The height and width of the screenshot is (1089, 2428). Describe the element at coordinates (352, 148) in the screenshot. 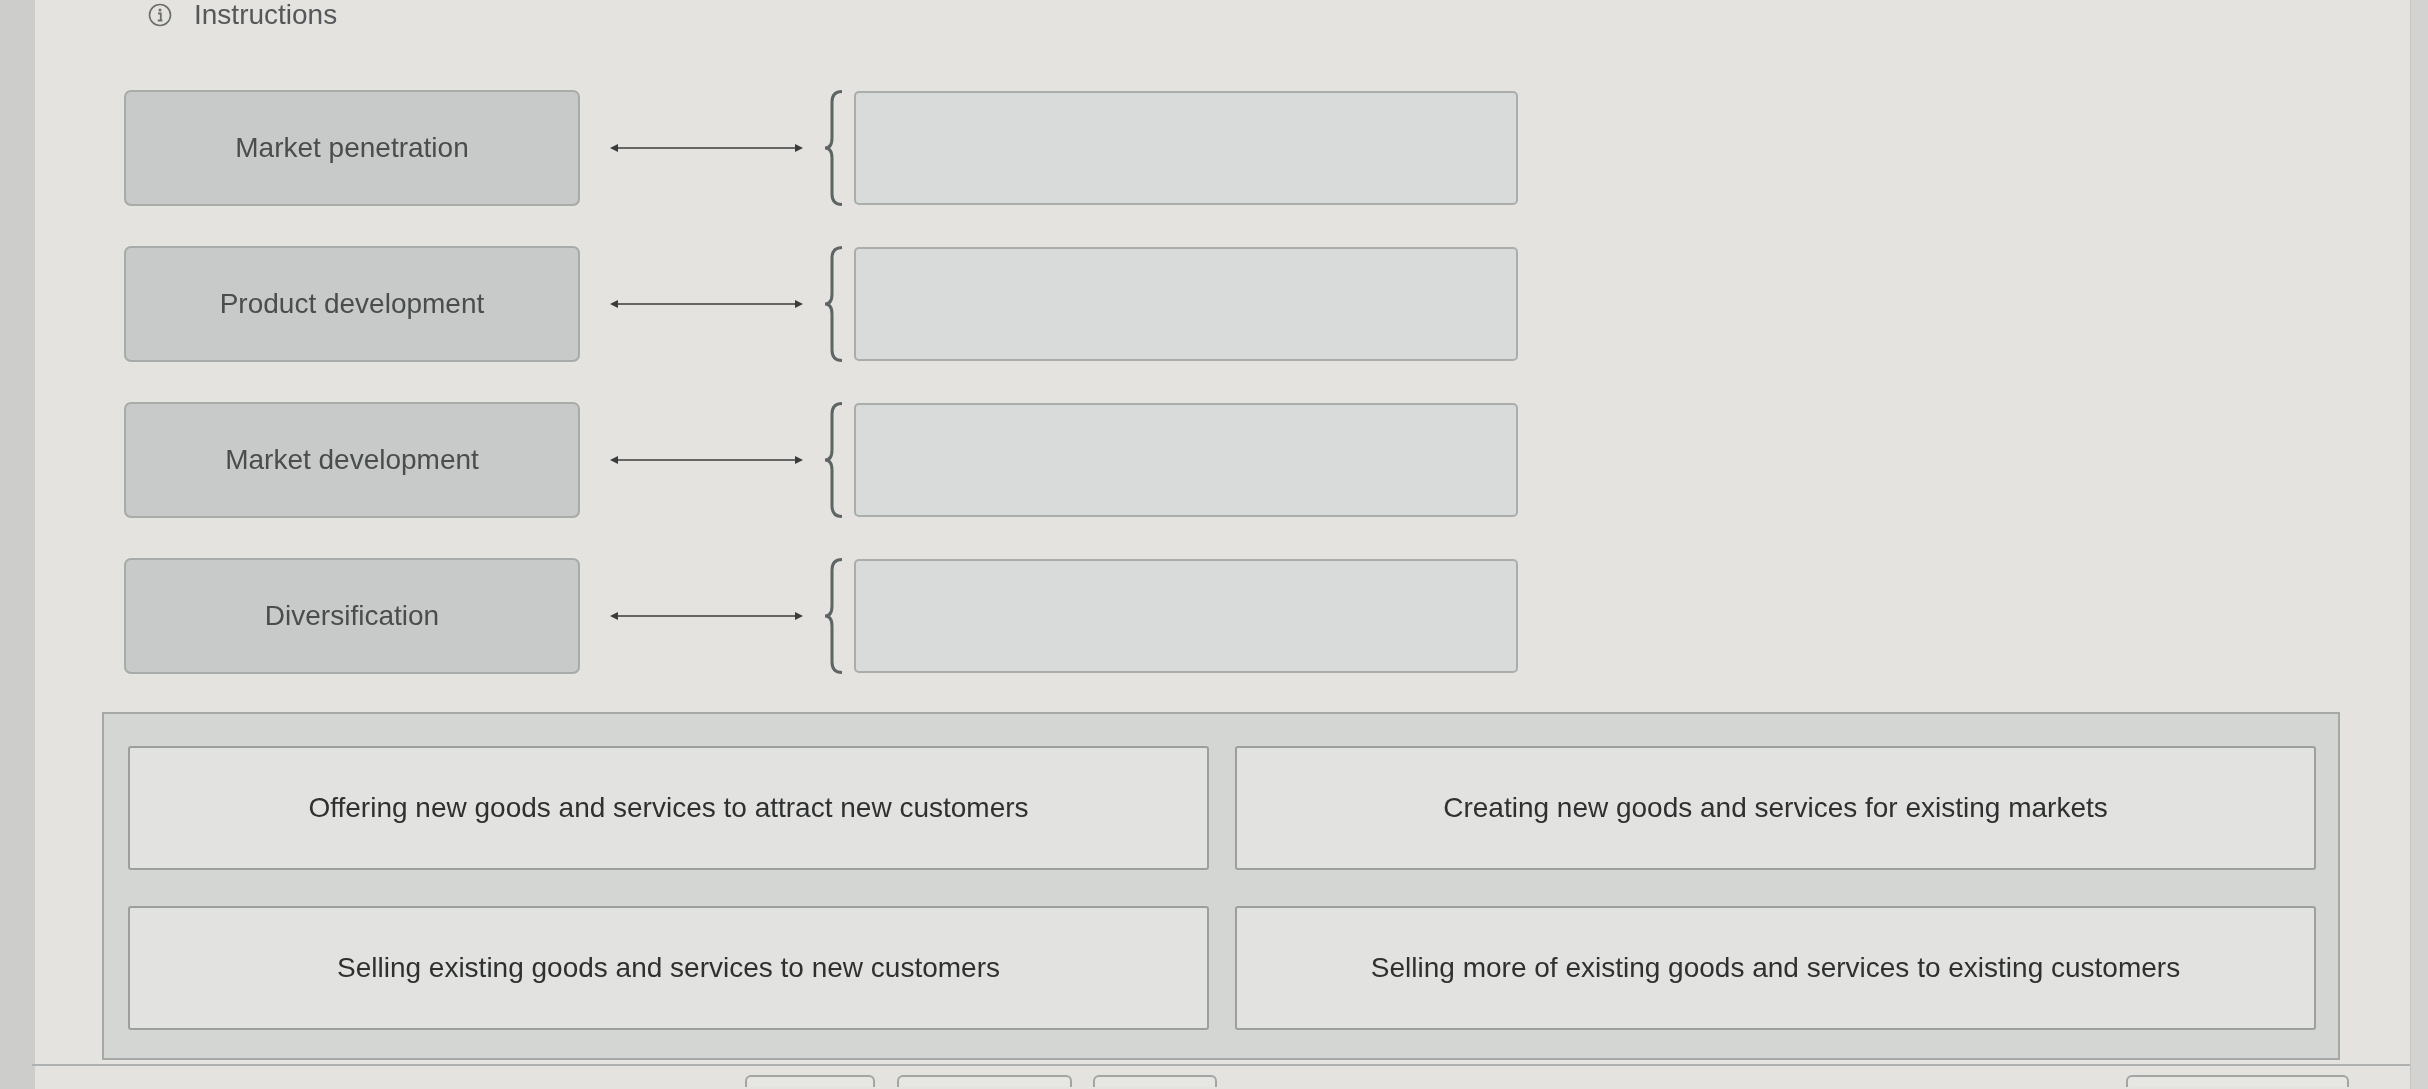

I see `term-card: Market penetration` at that location.